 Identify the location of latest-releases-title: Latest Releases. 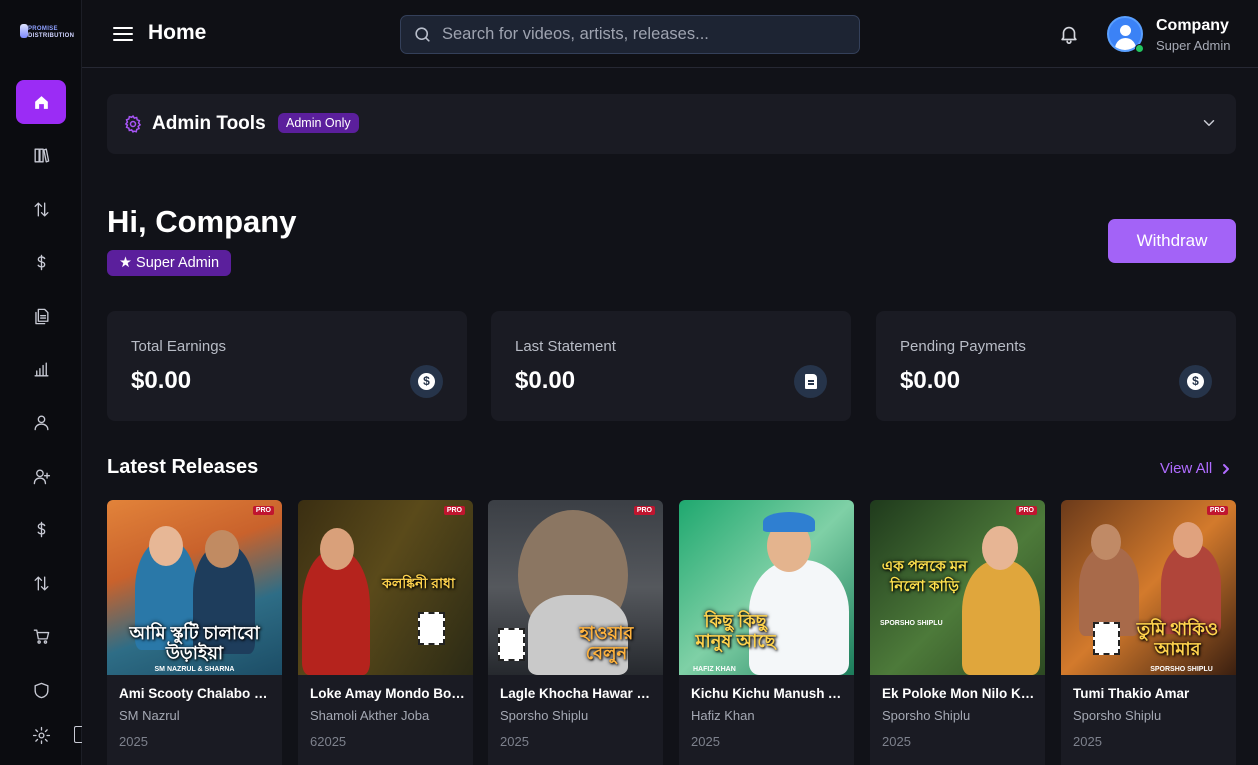
(183, 467).